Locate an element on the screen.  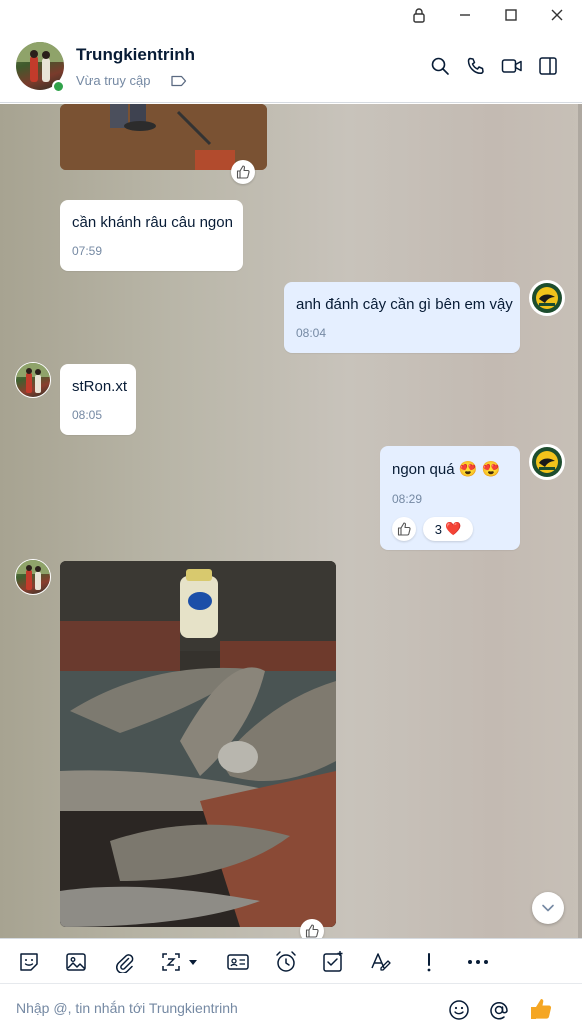
sticker-icon is located at coordinates (29, 962).